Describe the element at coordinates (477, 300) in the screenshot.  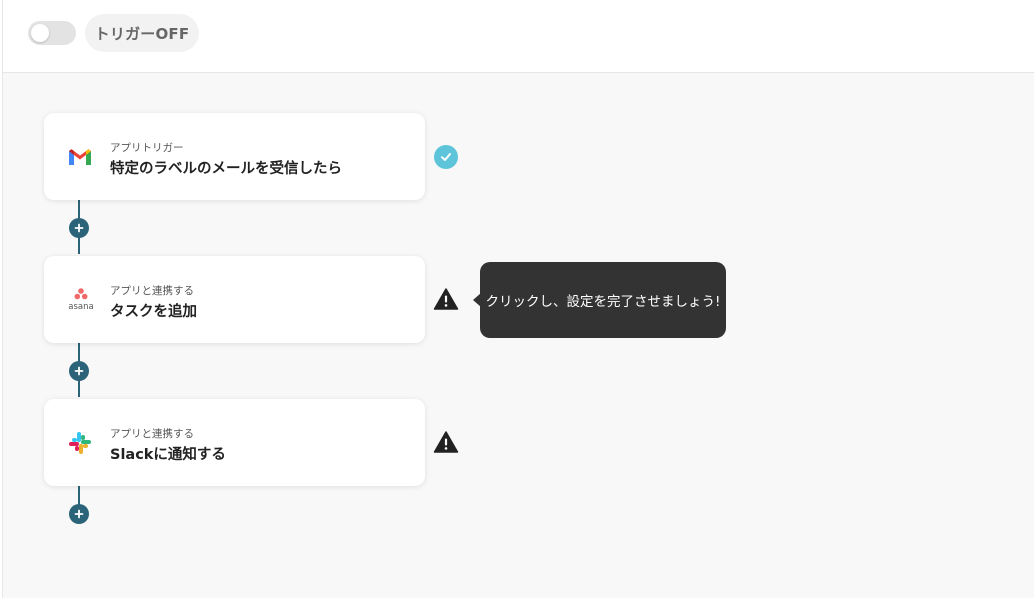
I see `tooltip-arrow` at that location.